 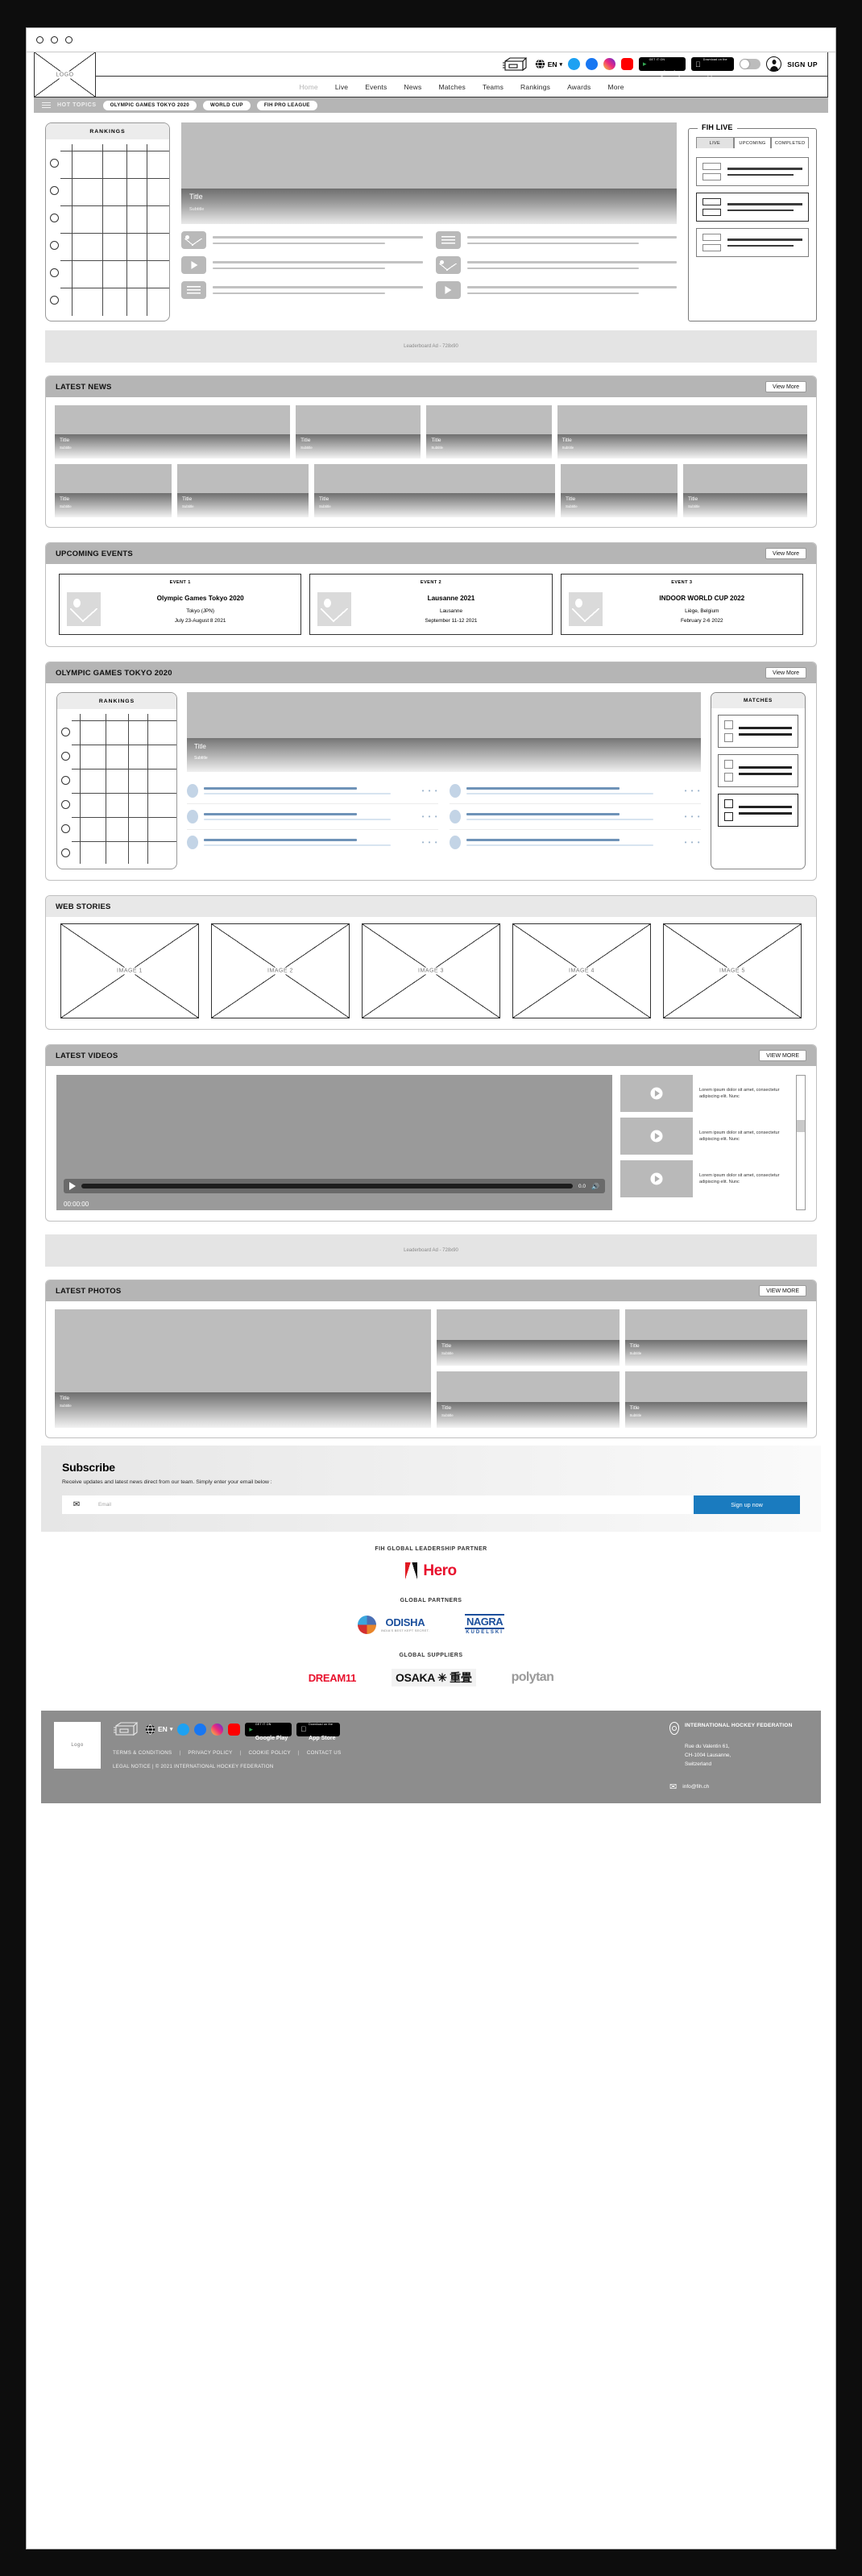 What do you see at coordinates (752, 142) in the screenshot?
I see `tab-upcoming: UPCOMING` at bounding box center [752, 142].